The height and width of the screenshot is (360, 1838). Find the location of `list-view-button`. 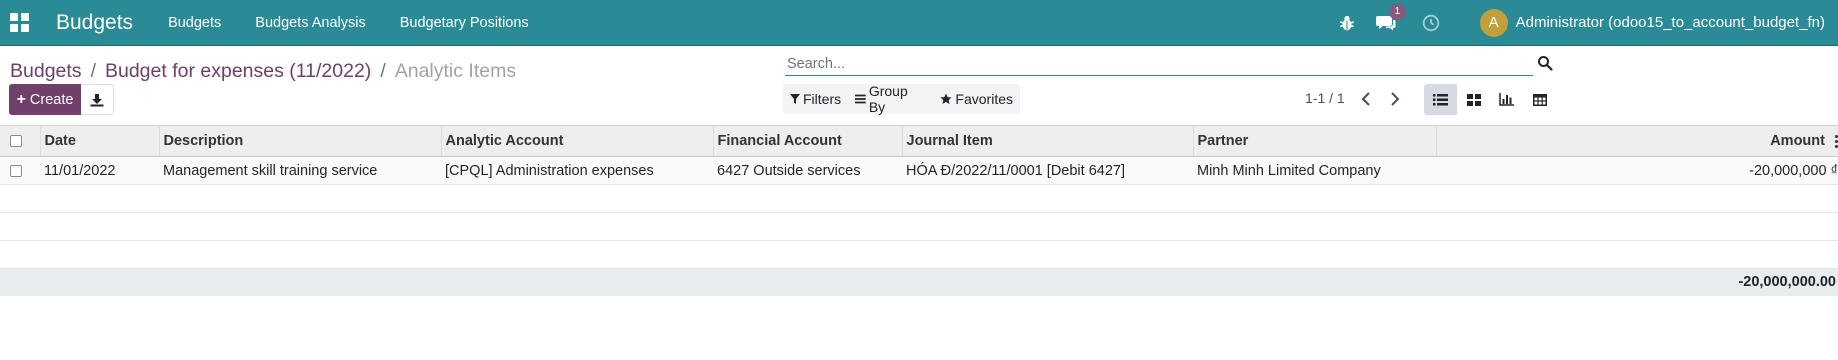

list-view-button is located at coordinates (1440, 99).